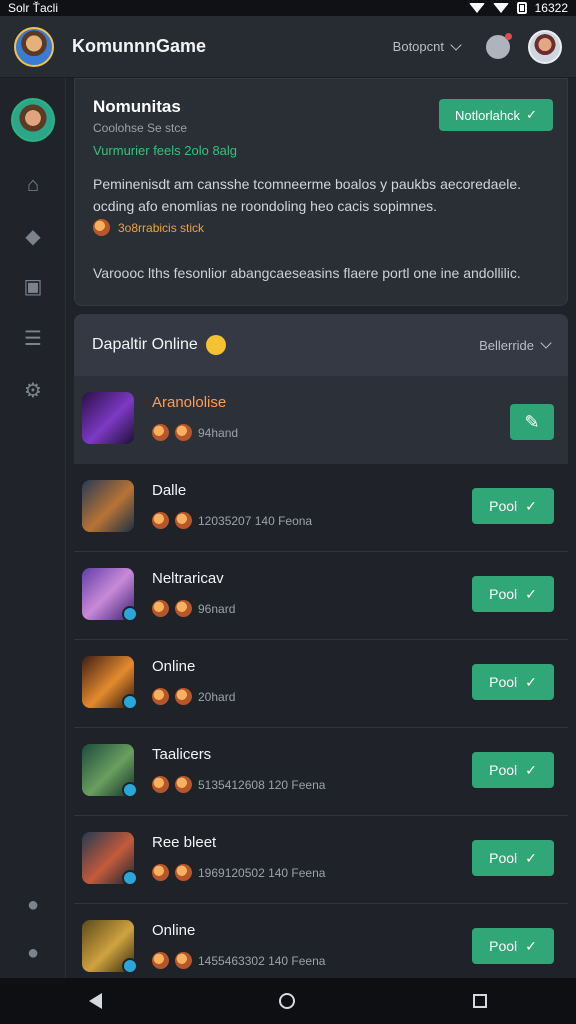 This screenshot has width=576, height=1024. What do you see at coordinates (145, 344) in the screenshot?
I see `online-title-text: Dapaltir Online` at bounding box center [145, 344].